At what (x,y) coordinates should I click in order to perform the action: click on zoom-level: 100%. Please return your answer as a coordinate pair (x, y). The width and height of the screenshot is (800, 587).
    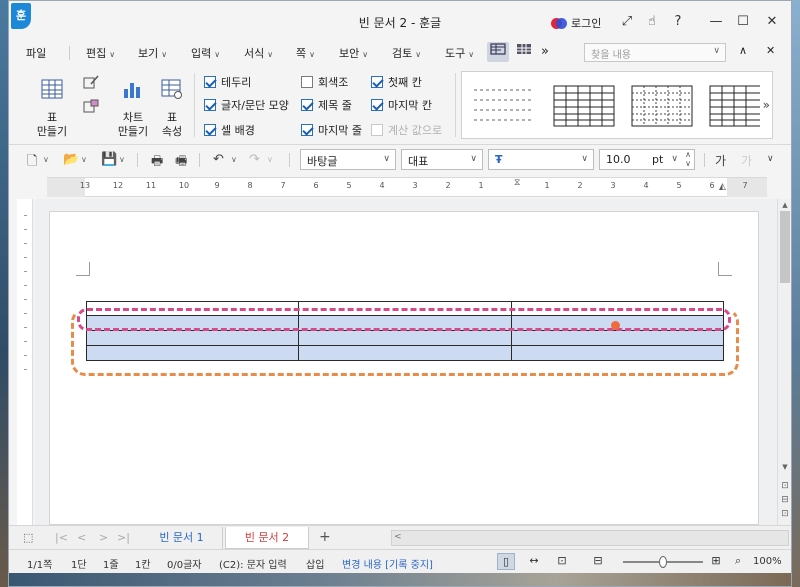
    Looking at the image, I should click on (767, 561).